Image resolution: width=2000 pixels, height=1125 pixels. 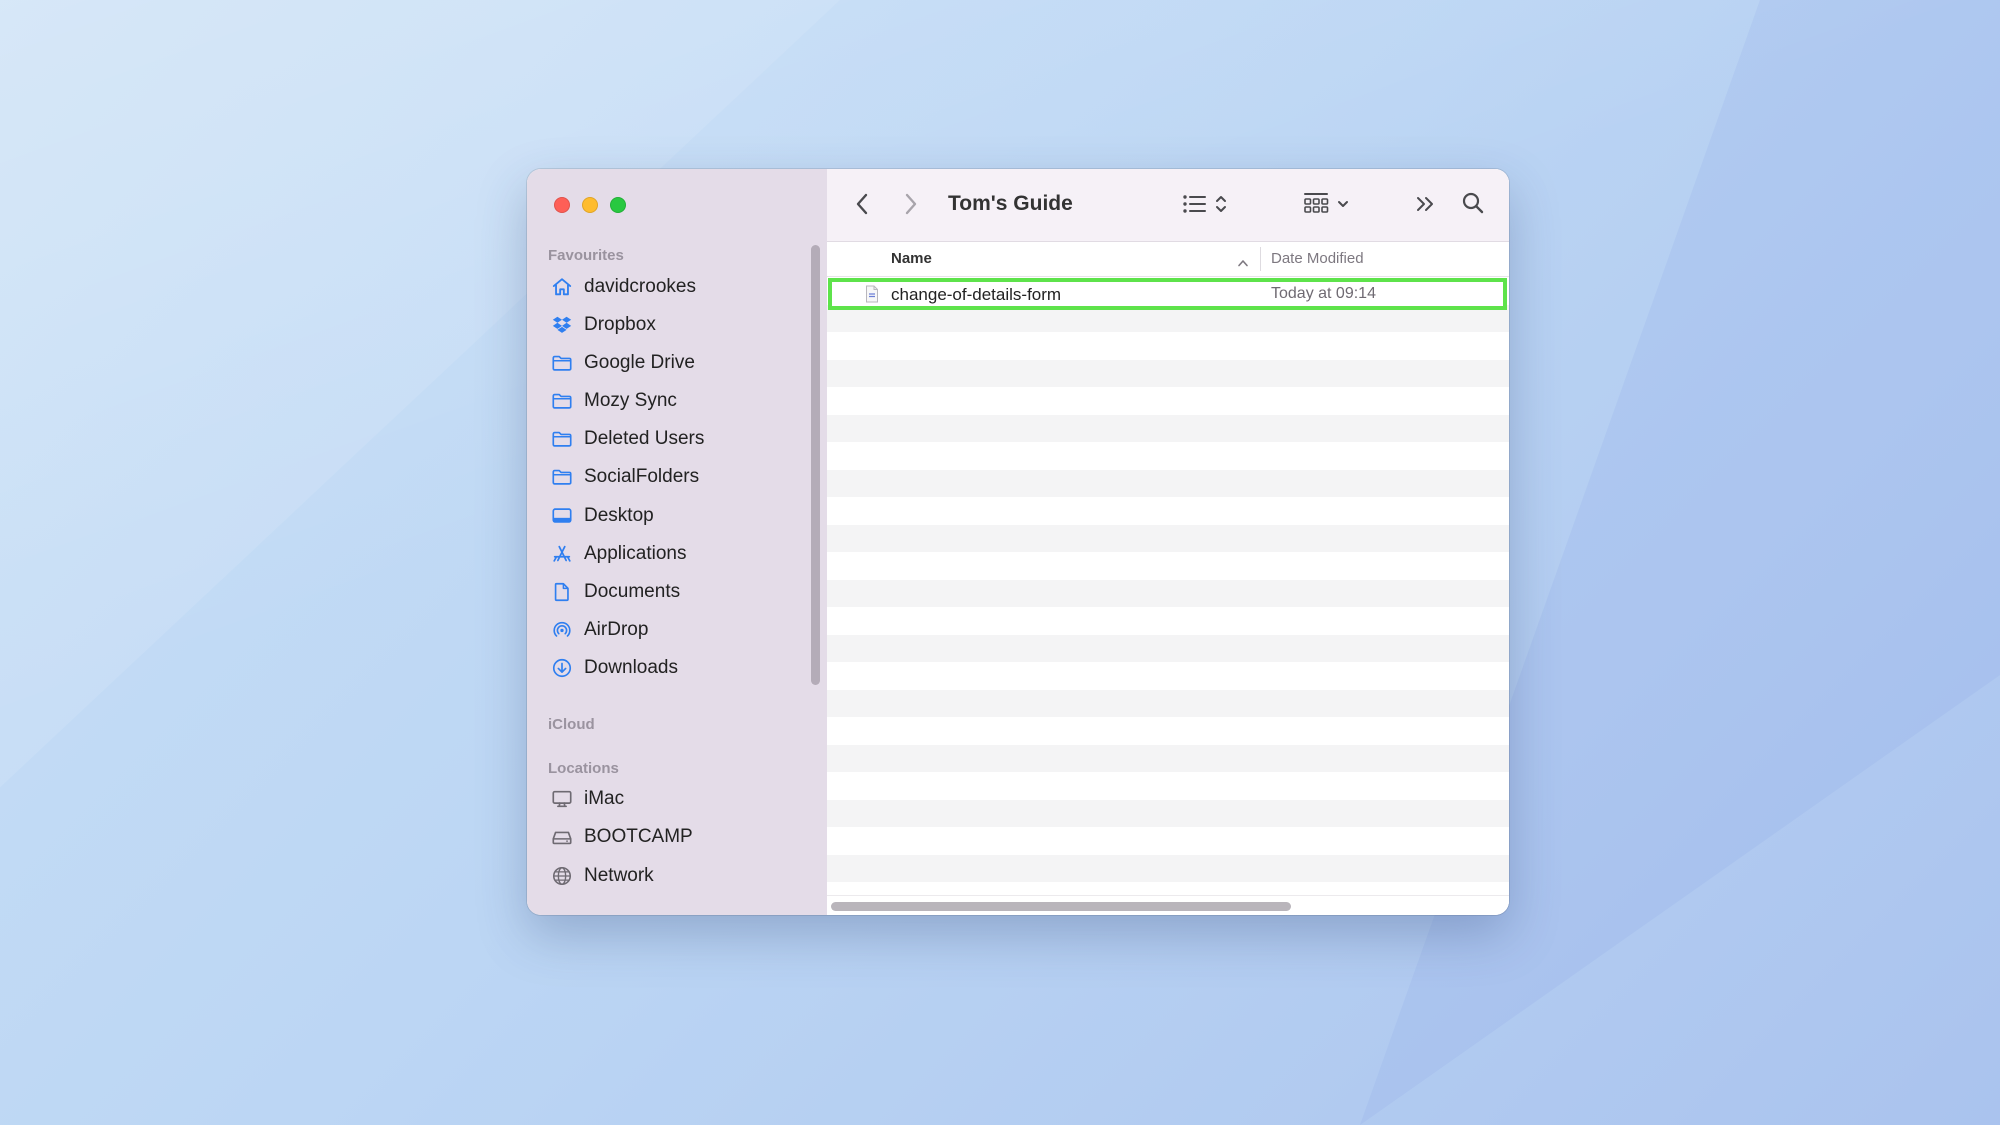 I want to click on list-view-icon, so click(x=1207, y=204).